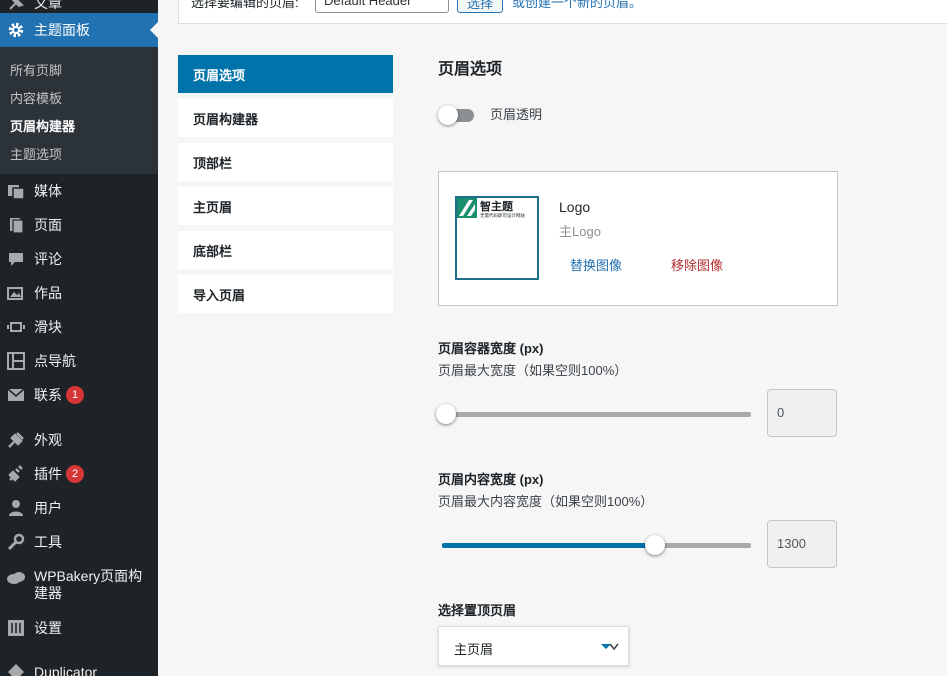 Image resolution: width=947 pixels, height=676 pixels. I want to click on logo-title: Logo, so click(575, 207).